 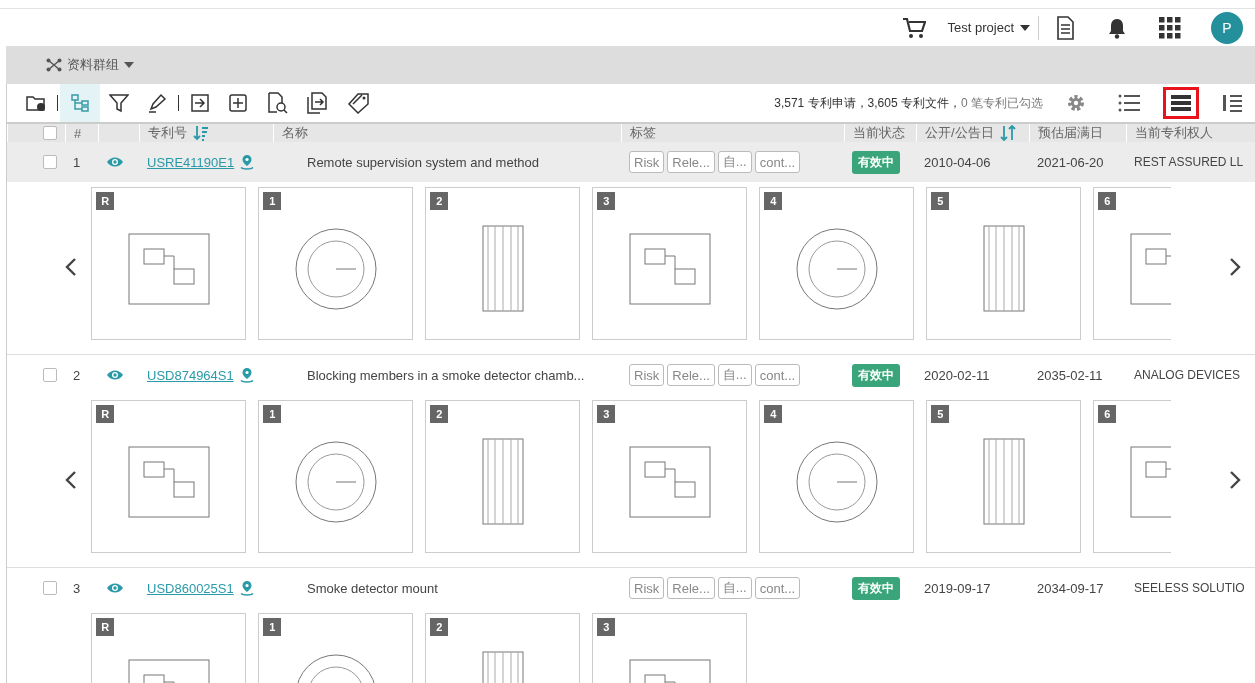 What do you see at coordinates (50, 133) in the screenshot?
I see `select-all-checkbox` at bounding box center [50, 133].